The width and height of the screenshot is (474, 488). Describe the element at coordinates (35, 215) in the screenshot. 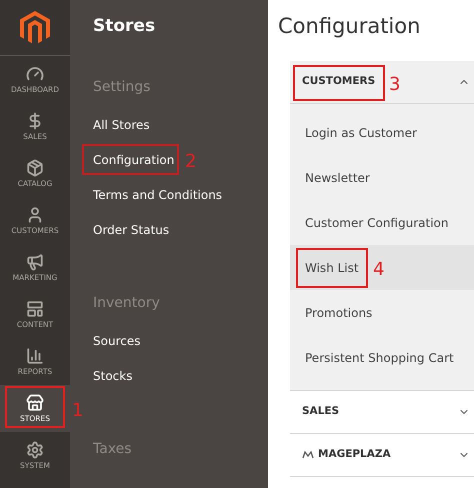

I see `person-icon` at that location.